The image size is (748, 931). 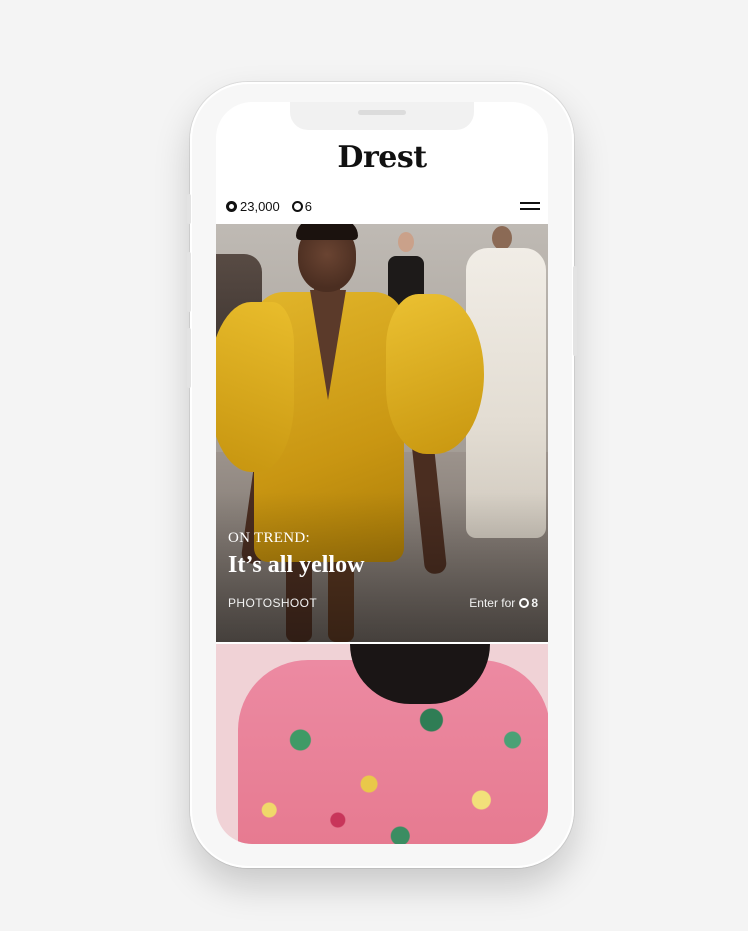 I want to click on hero-category: PHOTOSHOOT, so click(x=273, y=603).